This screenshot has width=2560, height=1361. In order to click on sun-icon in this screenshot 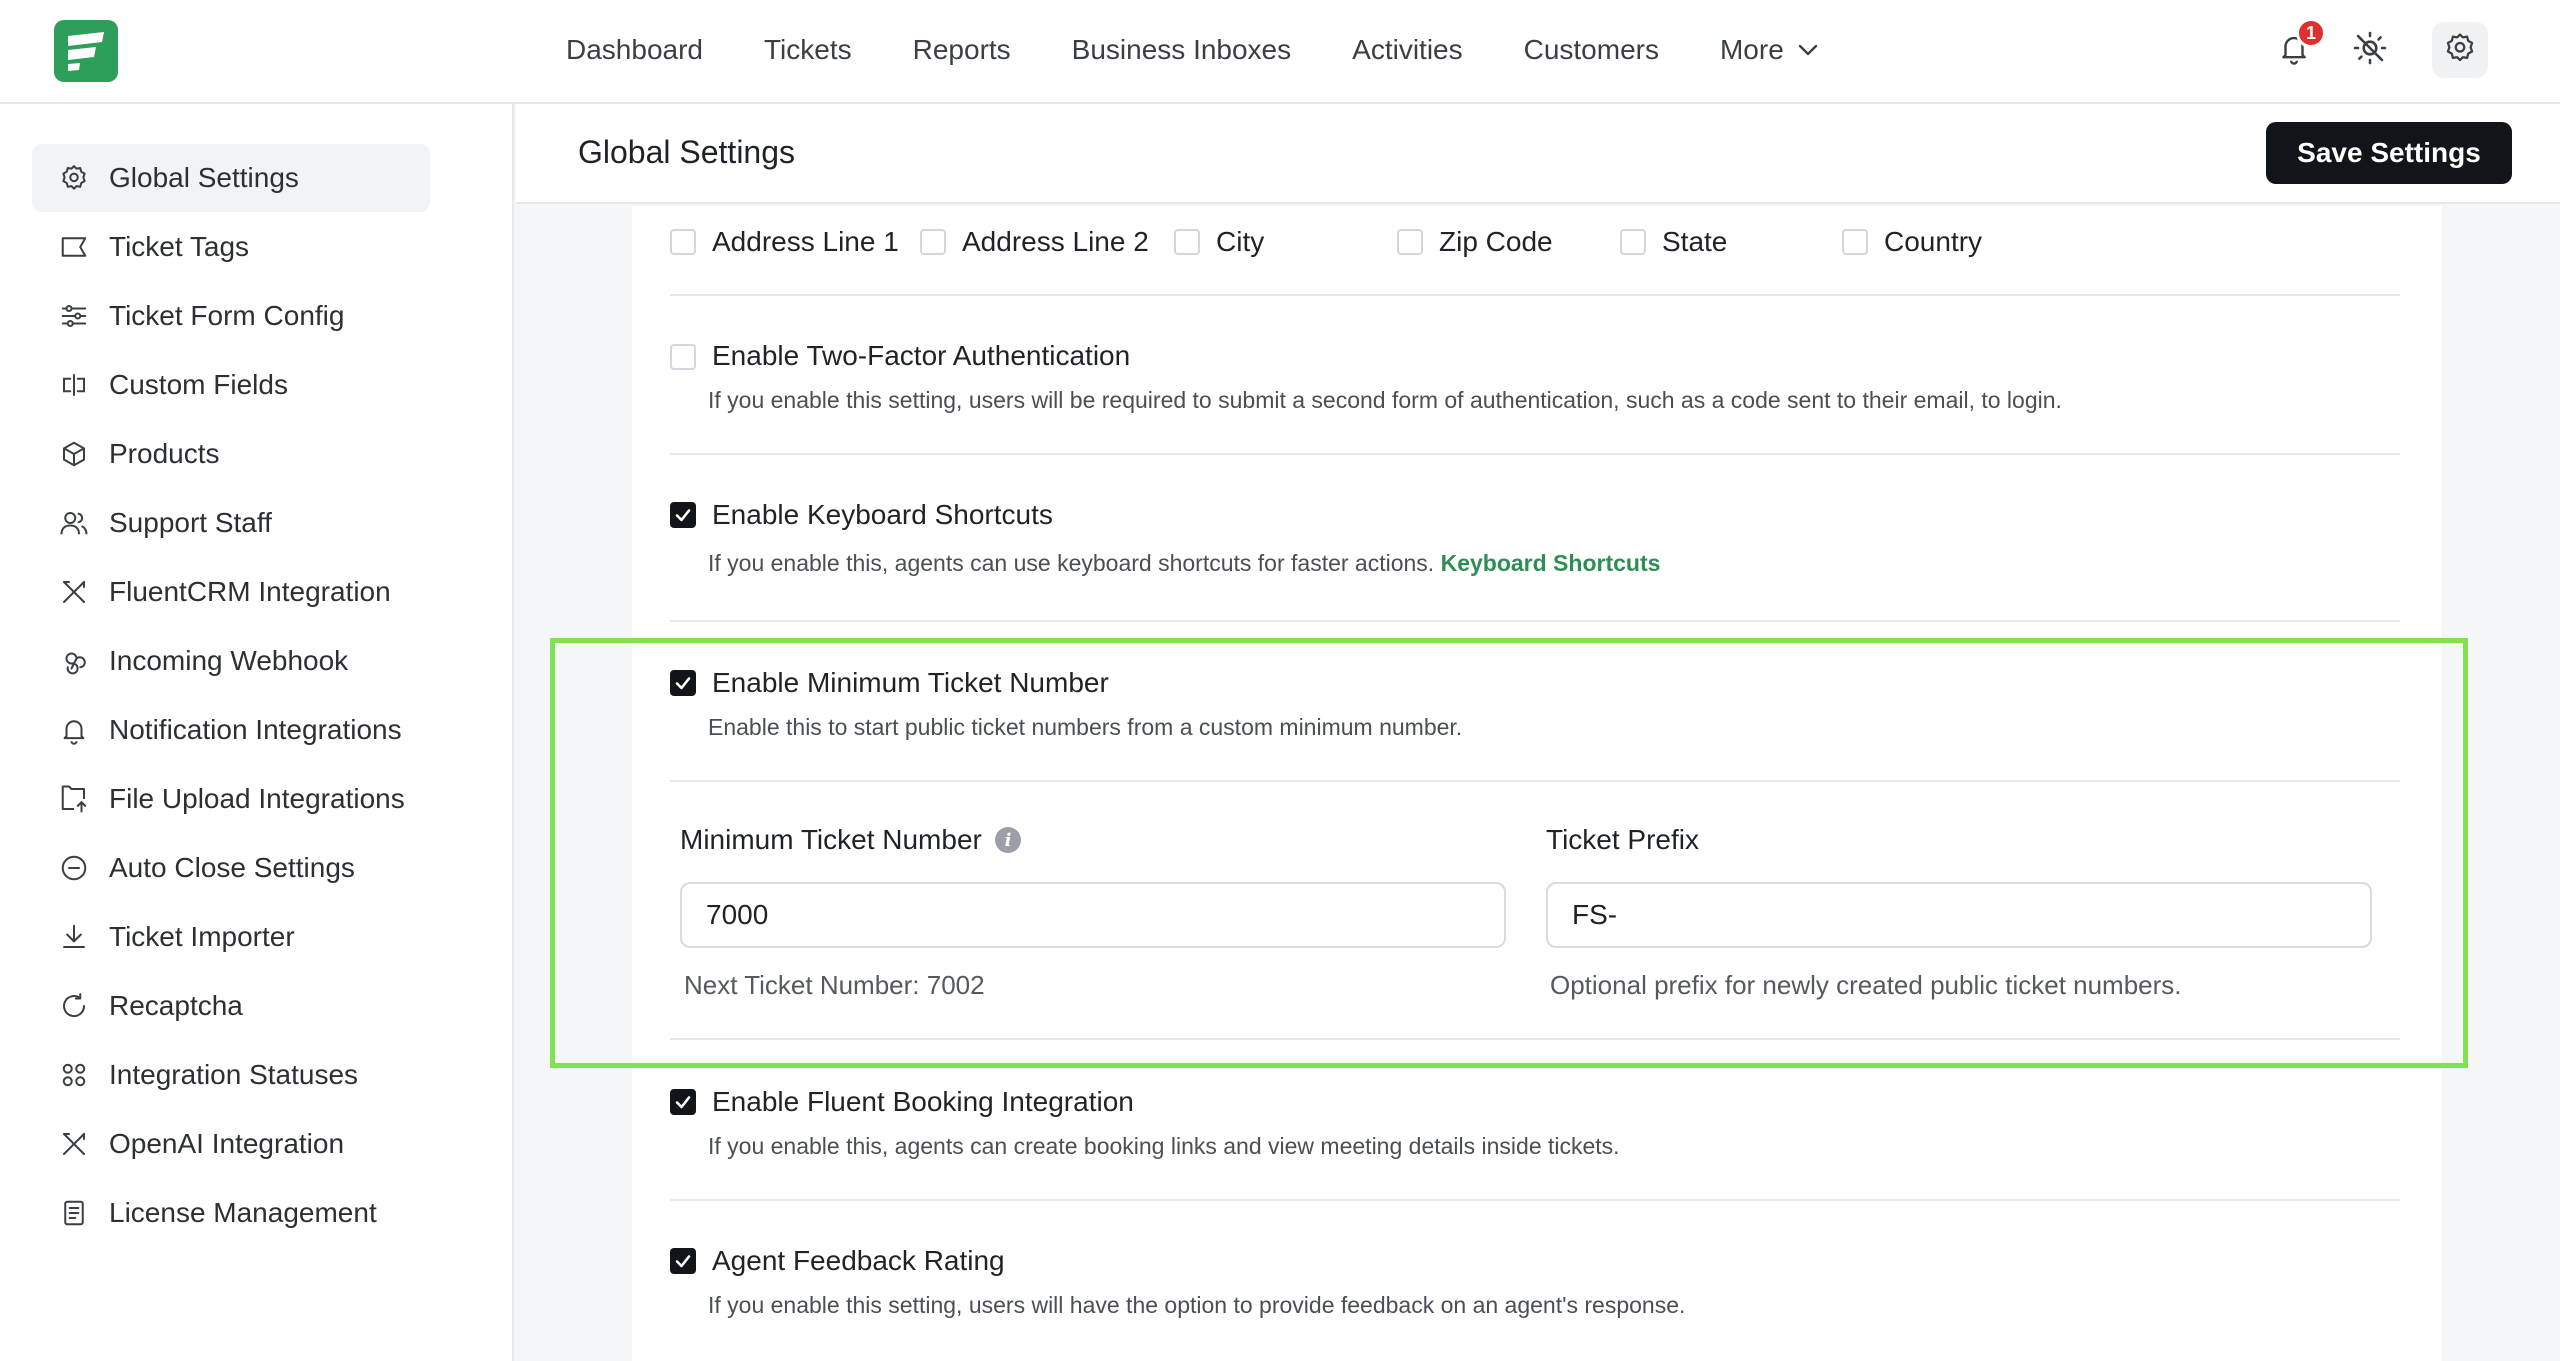, I will do `click(2370, 50)`.